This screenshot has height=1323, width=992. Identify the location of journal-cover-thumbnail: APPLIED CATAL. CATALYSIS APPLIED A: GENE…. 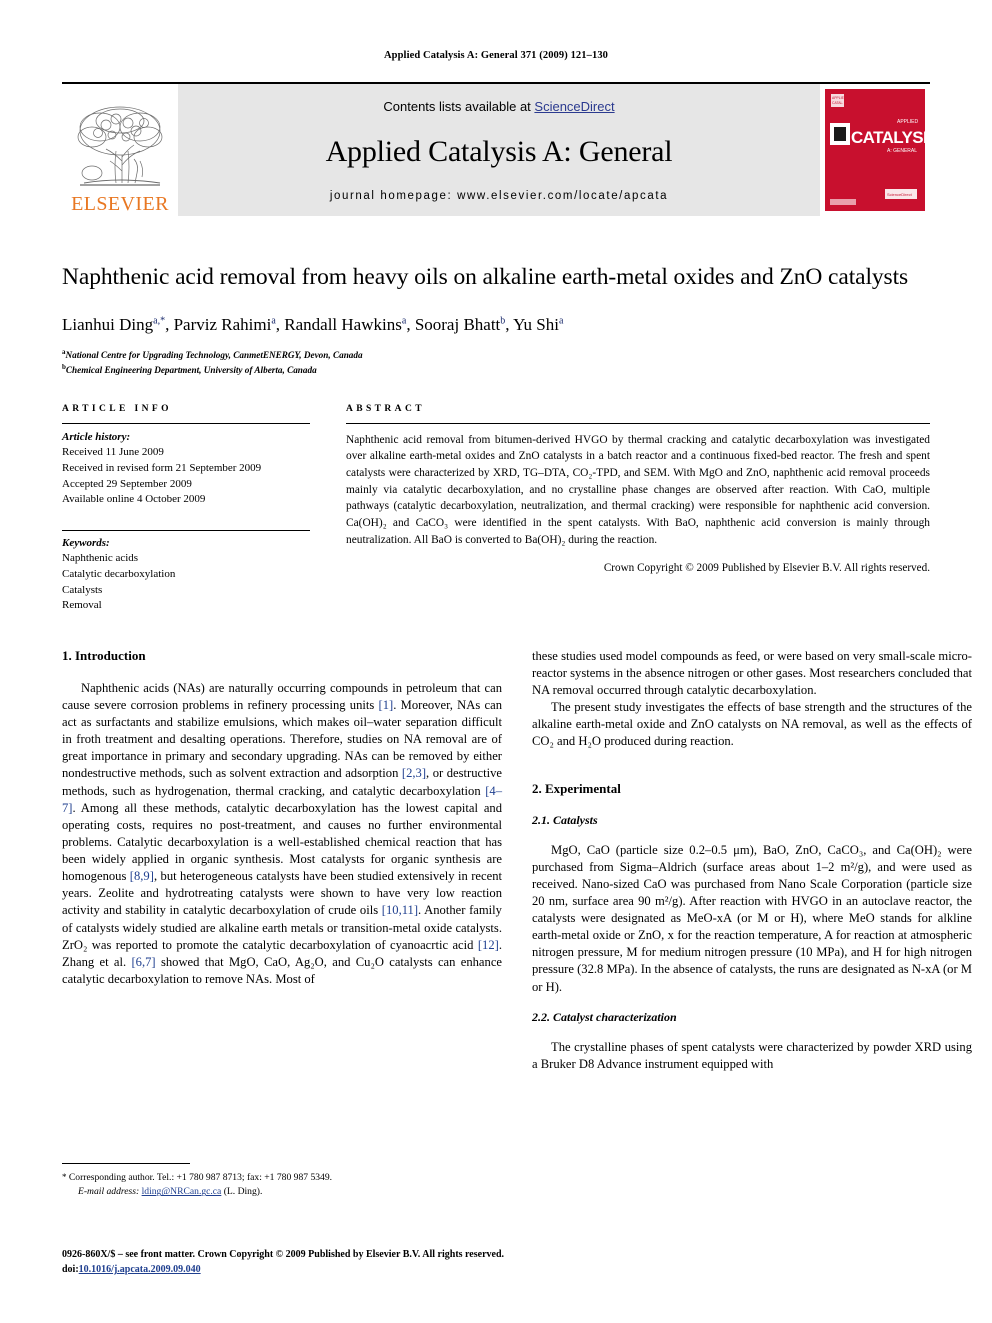
(875, 150).